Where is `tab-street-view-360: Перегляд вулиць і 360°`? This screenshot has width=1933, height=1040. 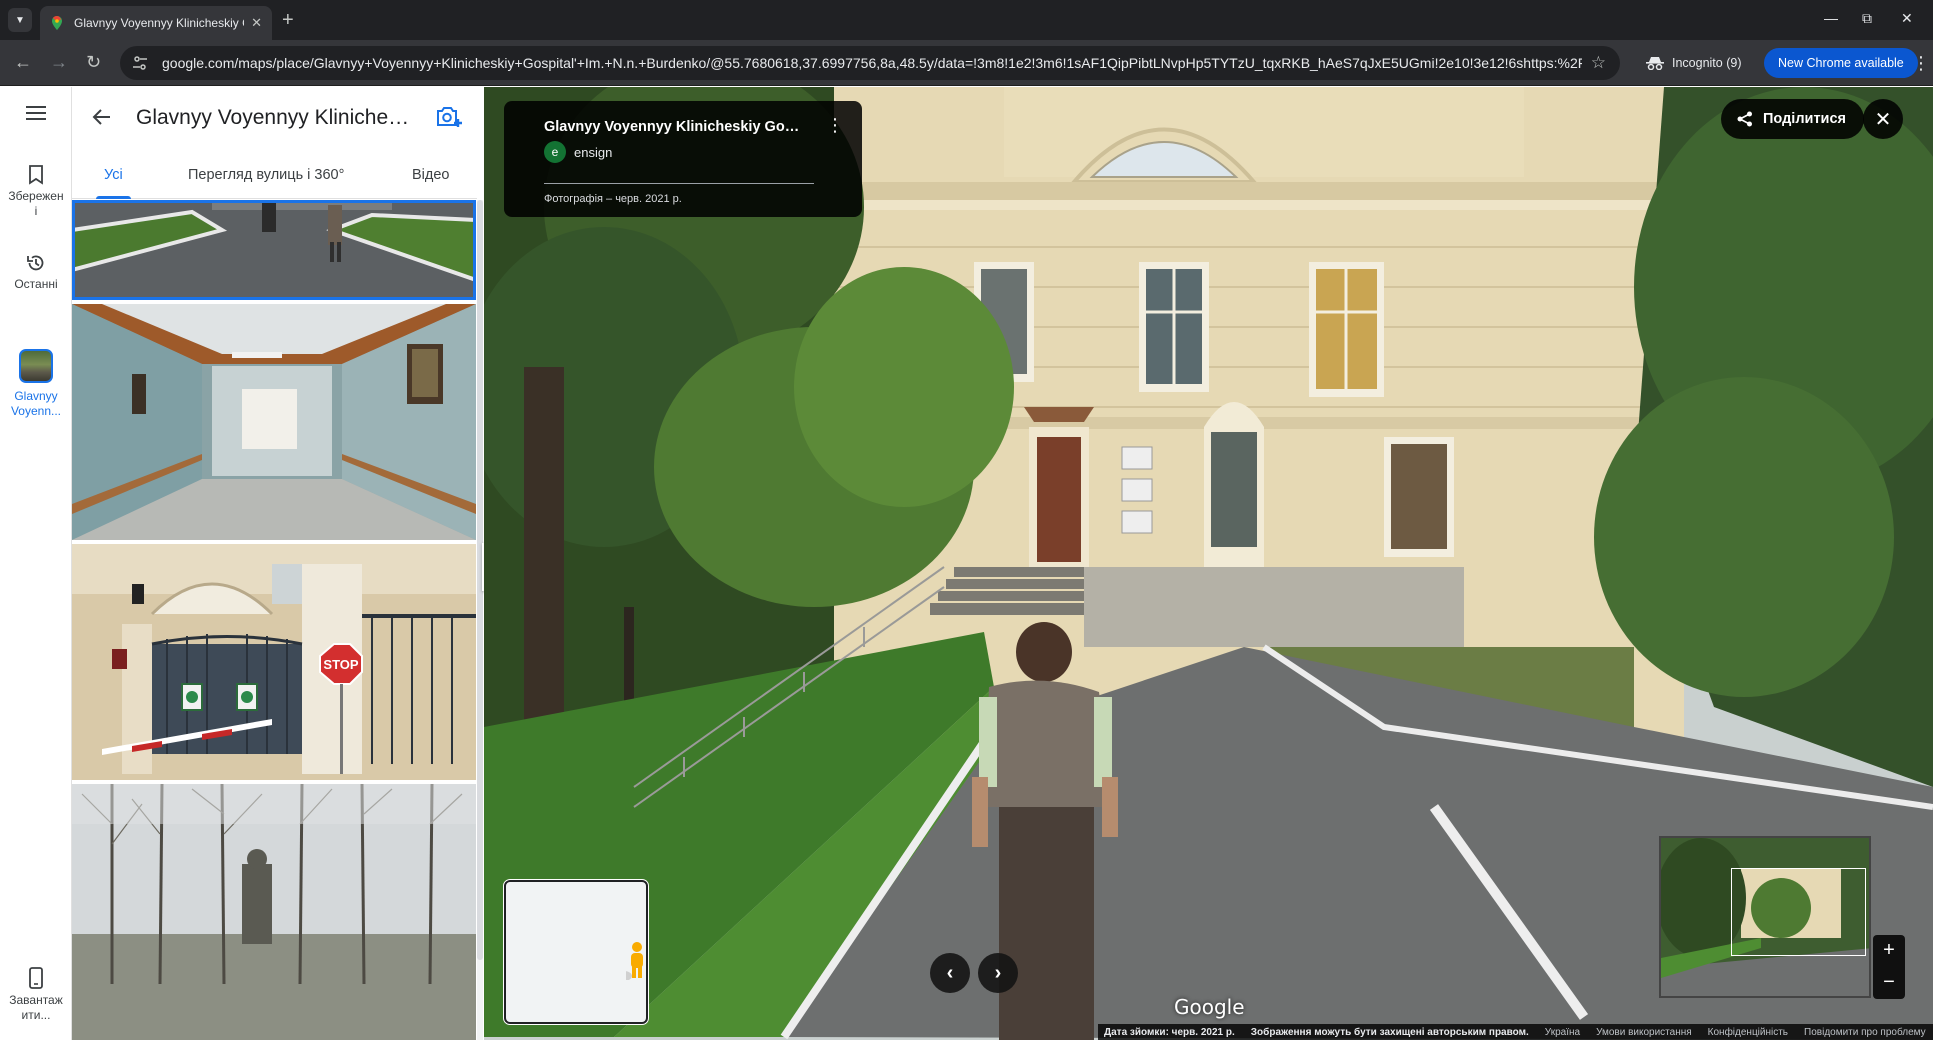
tab-street-view-360: Перегляд вулиць і 360° is located at coordinates (266, 175).